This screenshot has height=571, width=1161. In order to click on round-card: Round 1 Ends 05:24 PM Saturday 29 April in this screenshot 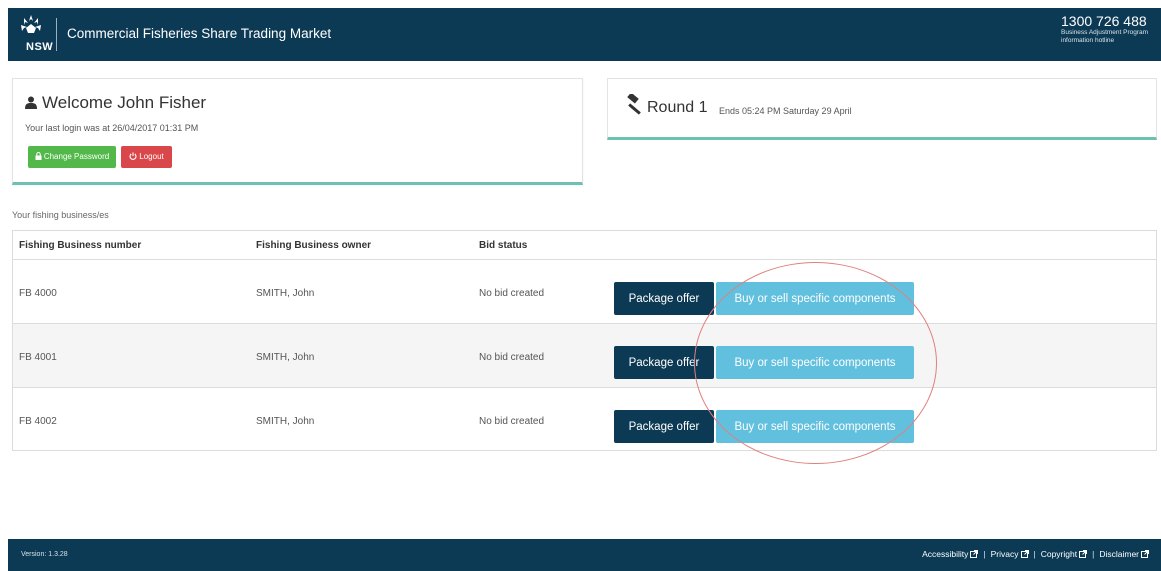, I will do `click(882, 109)`.